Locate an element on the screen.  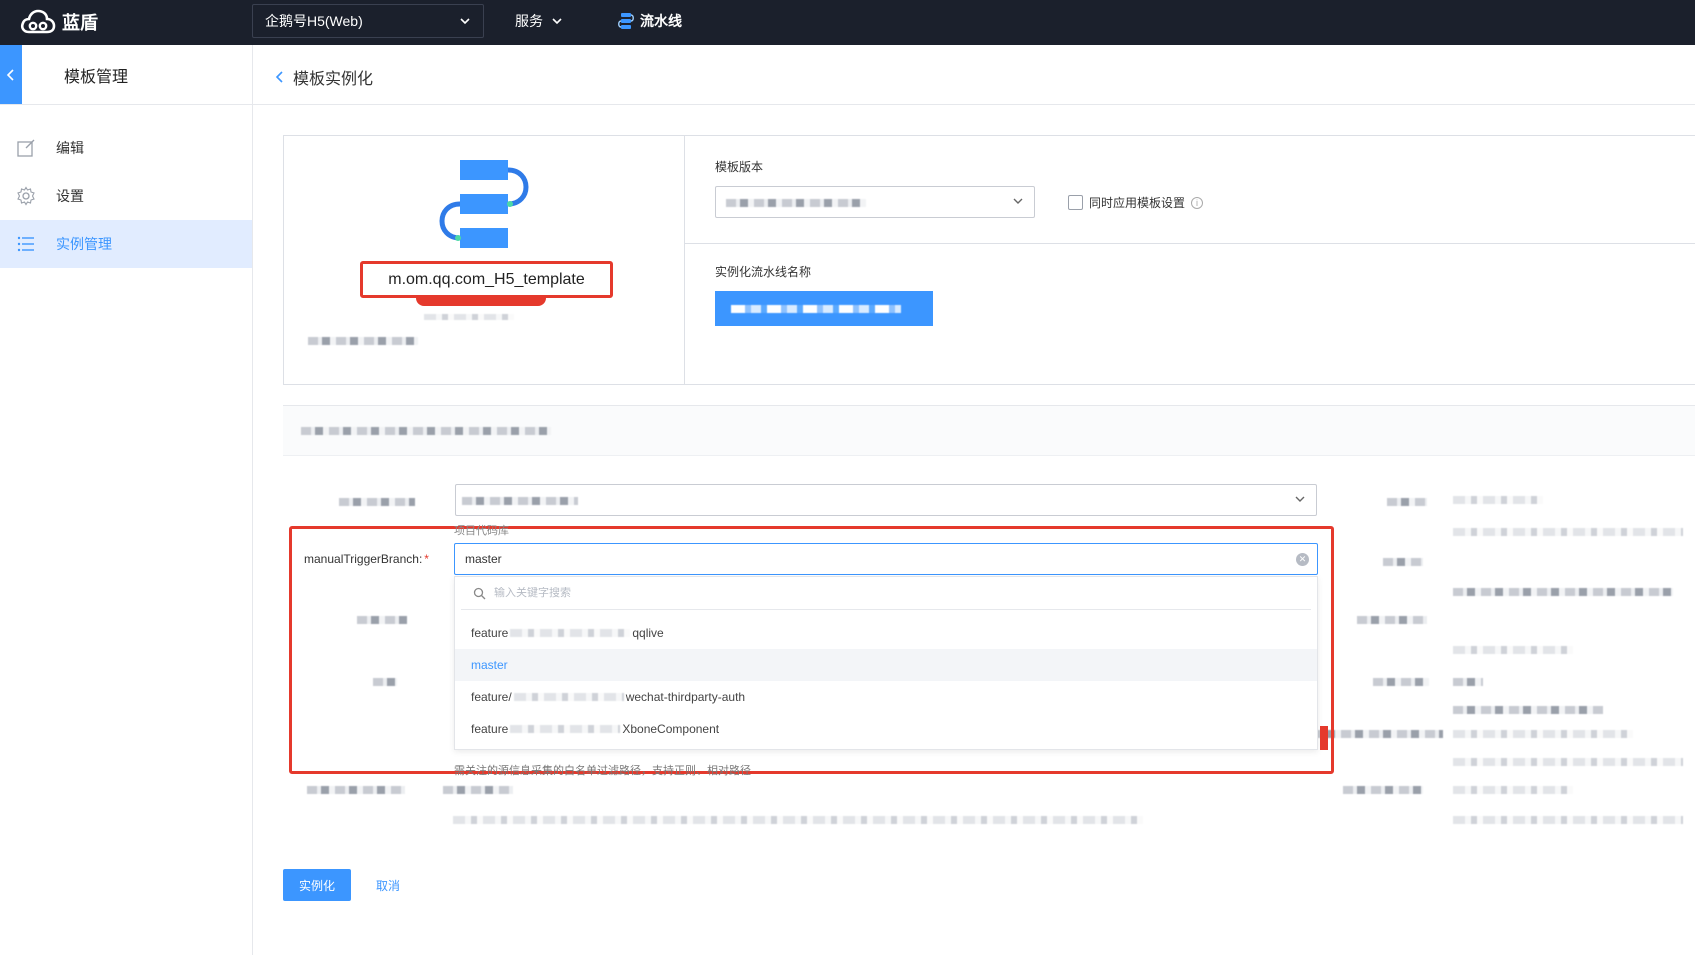
nav-pipeline: 流水线 is located at coordinates (650, 21).